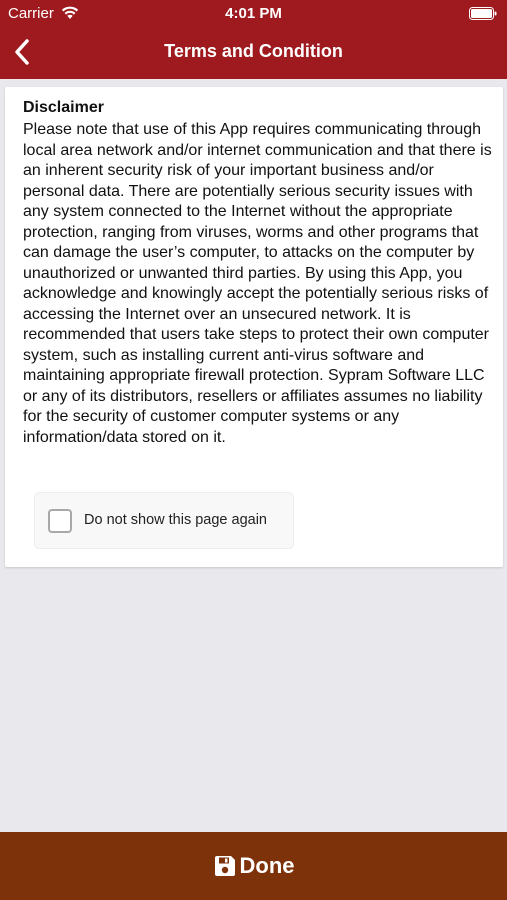  I want to click on dont-show-again-option: Do not show this page again, so click(164, 520).